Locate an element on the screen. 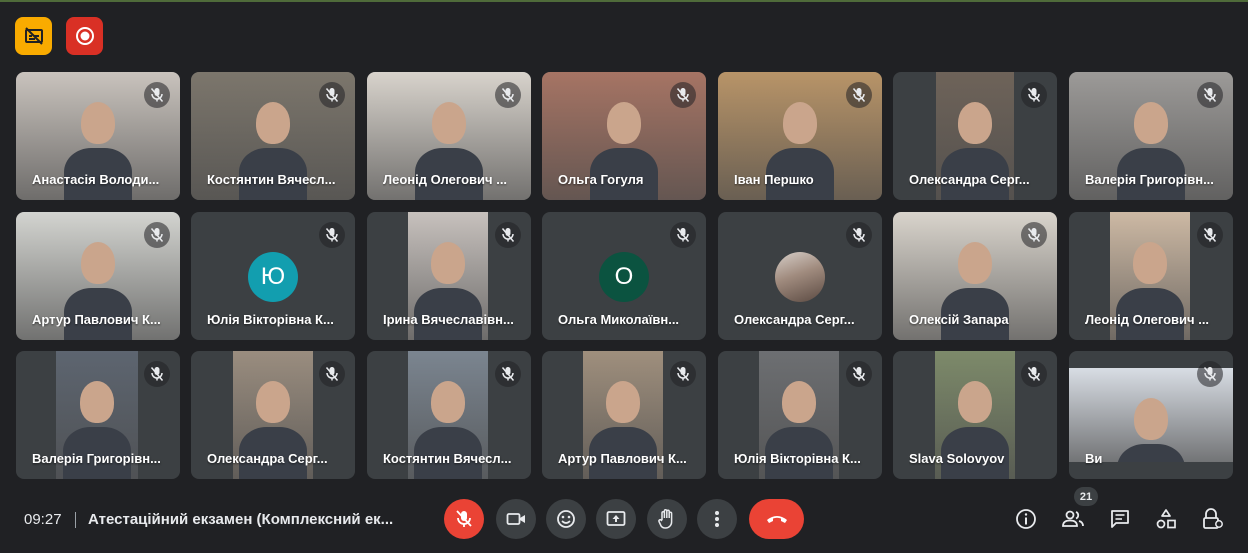 This screenshot has width=1248, height=553. raise-hand-button is located at coordinates (667, 519).